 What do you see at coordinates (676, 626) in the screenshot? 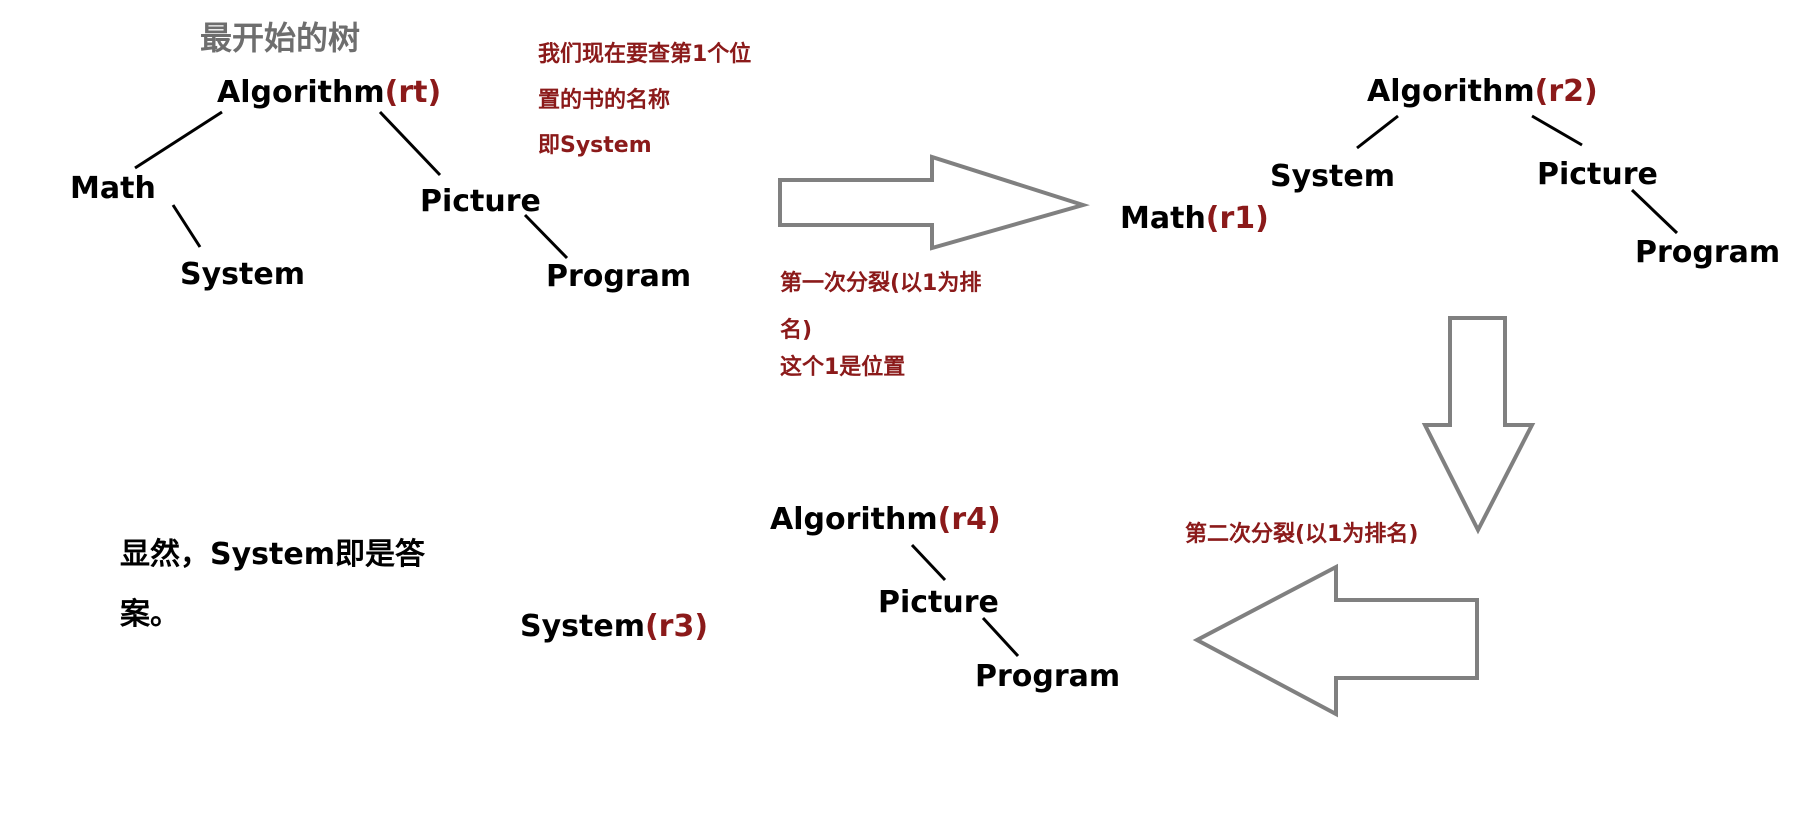
I see `node-tag: (r3)` at bounding box center [676, 626].